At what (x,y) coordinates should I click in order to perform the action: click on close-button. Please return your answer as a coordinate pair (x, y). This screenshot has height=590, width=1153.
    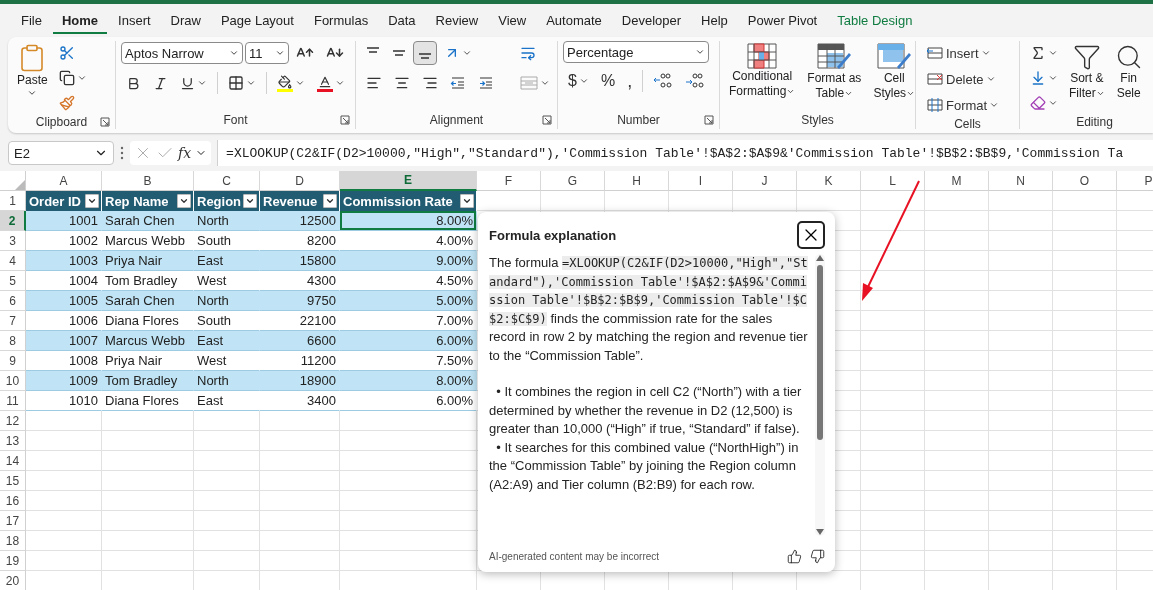
    Looking at the image, I should click on (811, 235).